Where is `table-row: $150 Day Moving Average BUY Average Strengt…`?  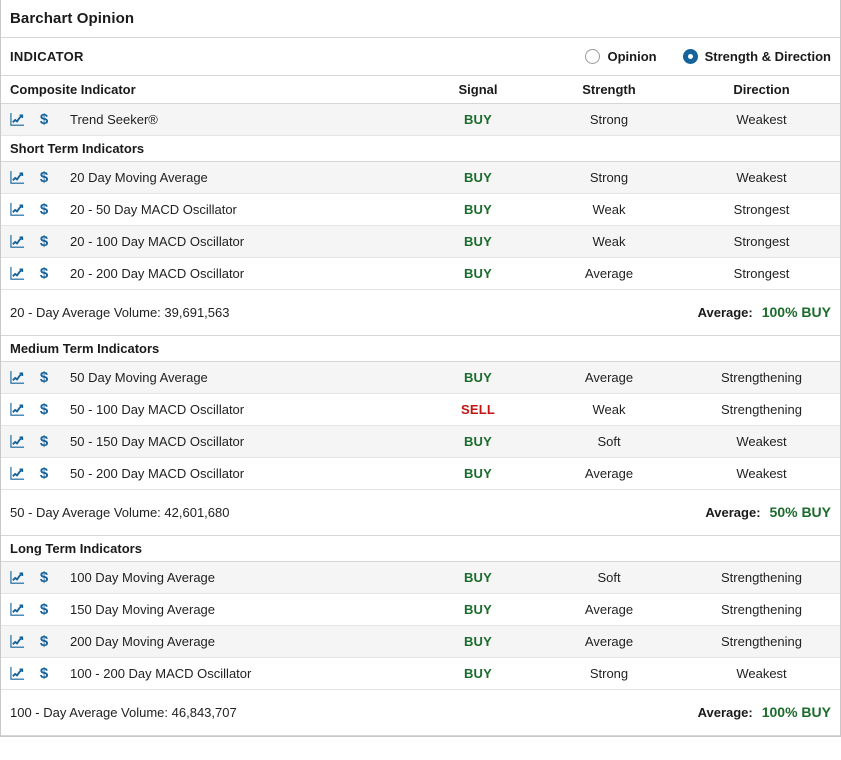
table-row: $150 Day Moving Average BUY Average Strengt… is located at coordinates (420, 609).